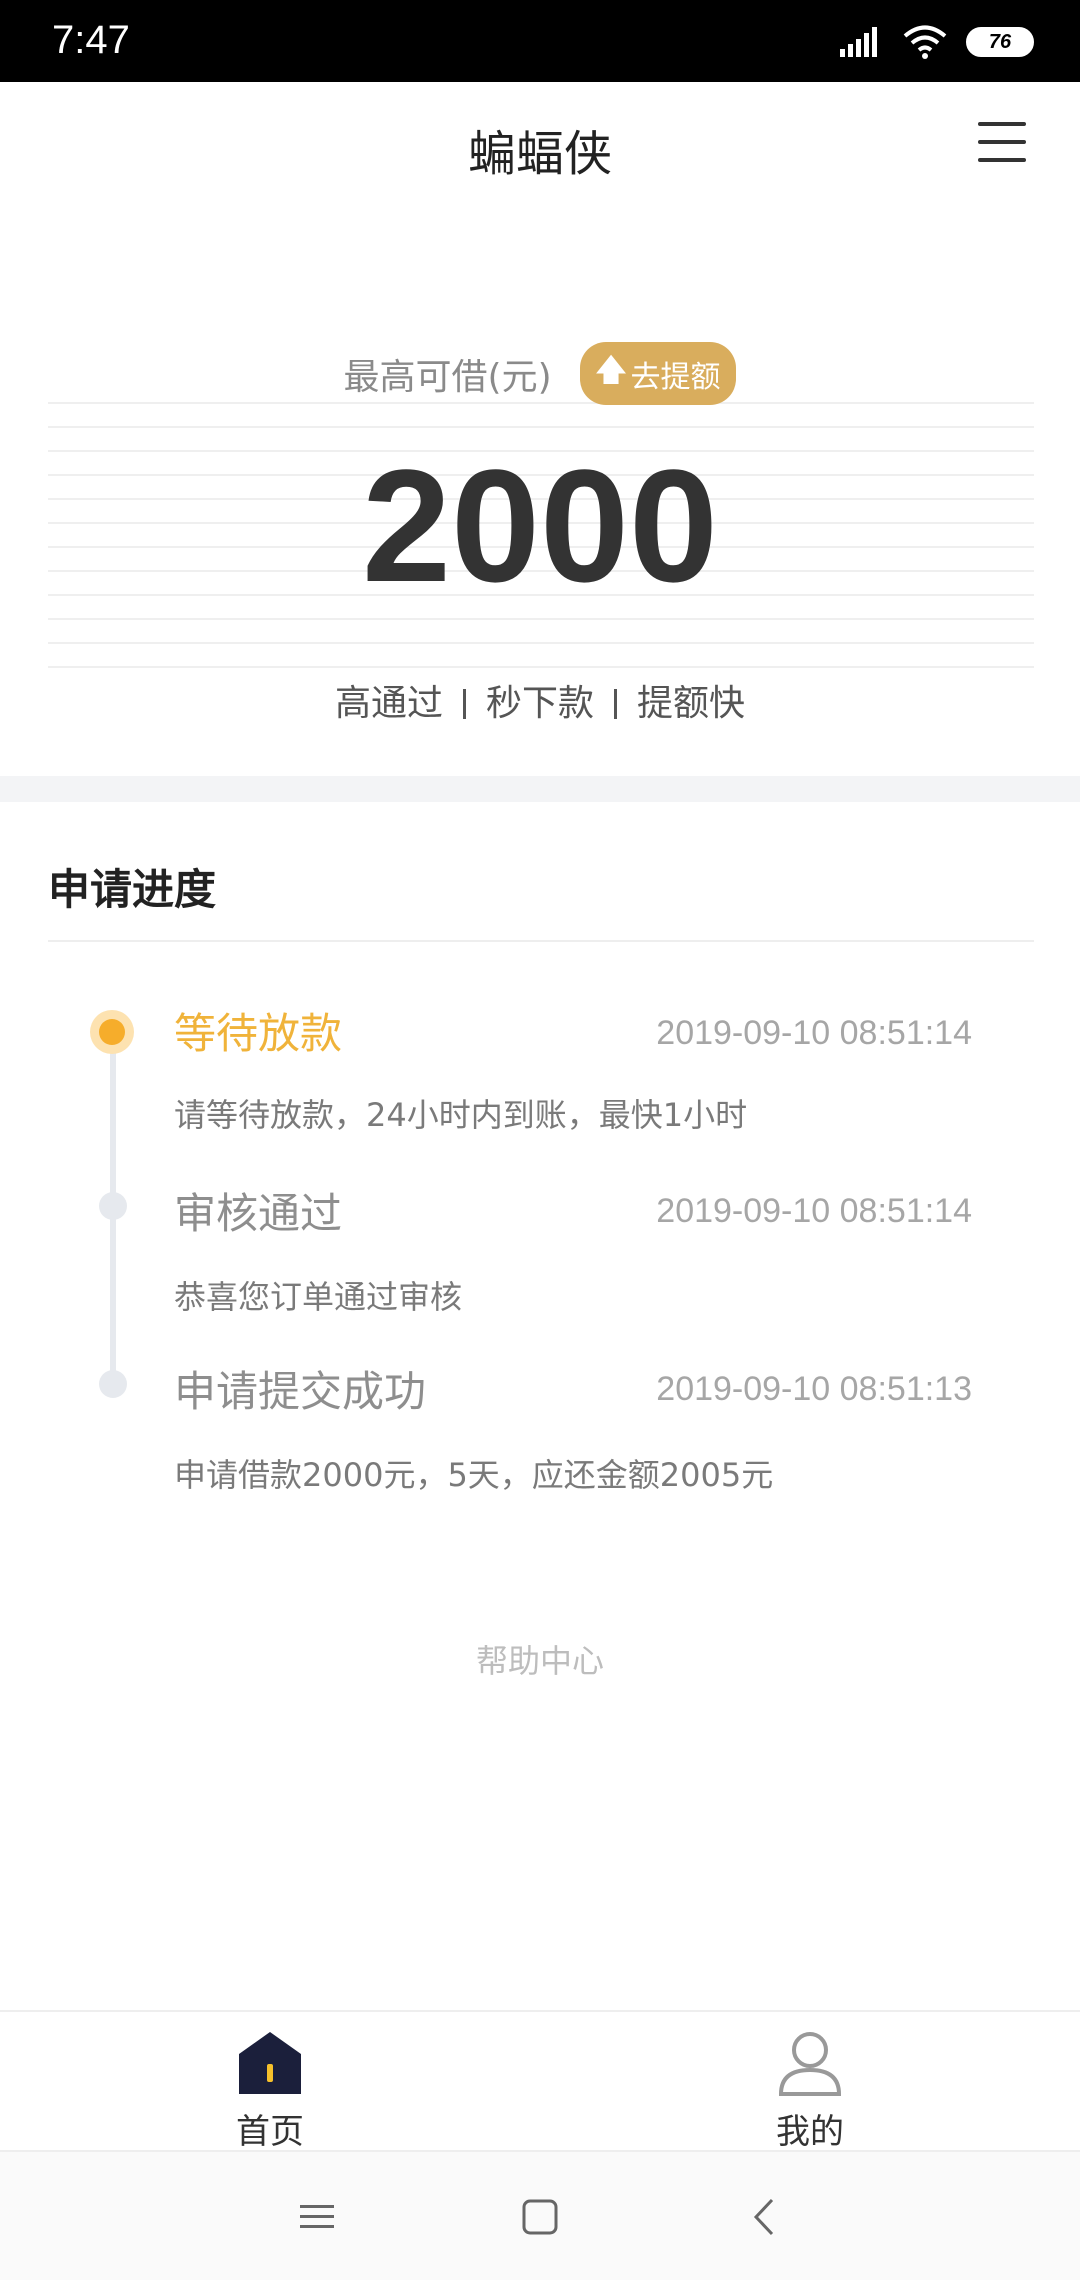 The height and width of the screenshot is (2280, 1080). Describe the element at coordinates (112, 1032) in the screenshot. I see `timeline-dot-active` at that location.